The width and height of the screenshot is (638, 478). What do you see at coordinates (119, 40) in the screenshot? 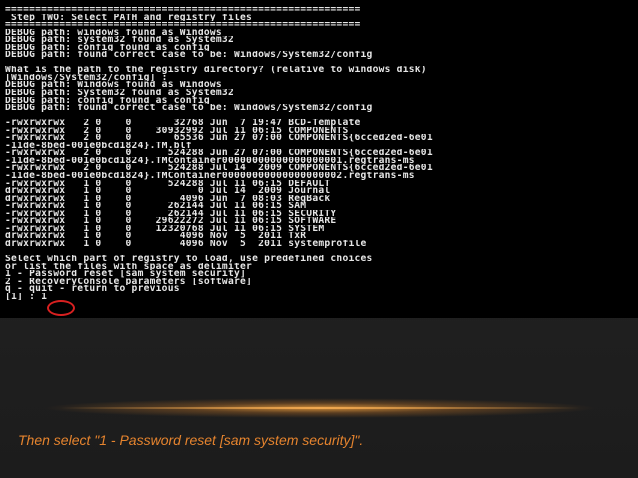
I see `terminal-line: DEBUG path: system32 found as System32` at bounding box center [119, 40].